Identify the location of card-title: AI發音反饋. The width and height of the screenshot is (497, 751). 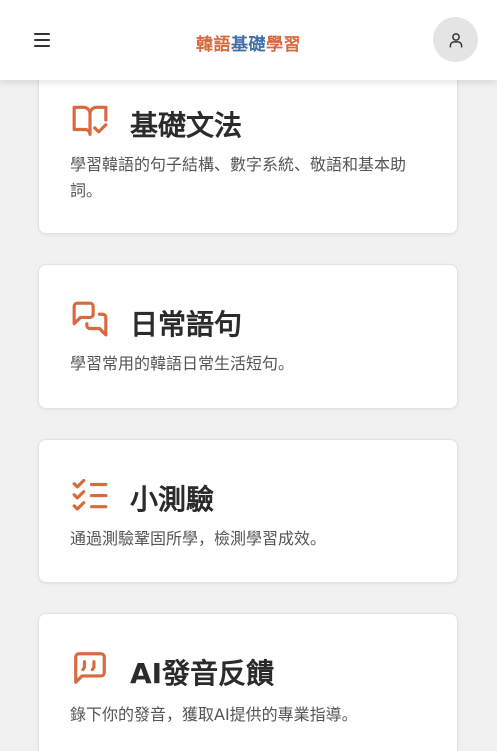
(202, 673).